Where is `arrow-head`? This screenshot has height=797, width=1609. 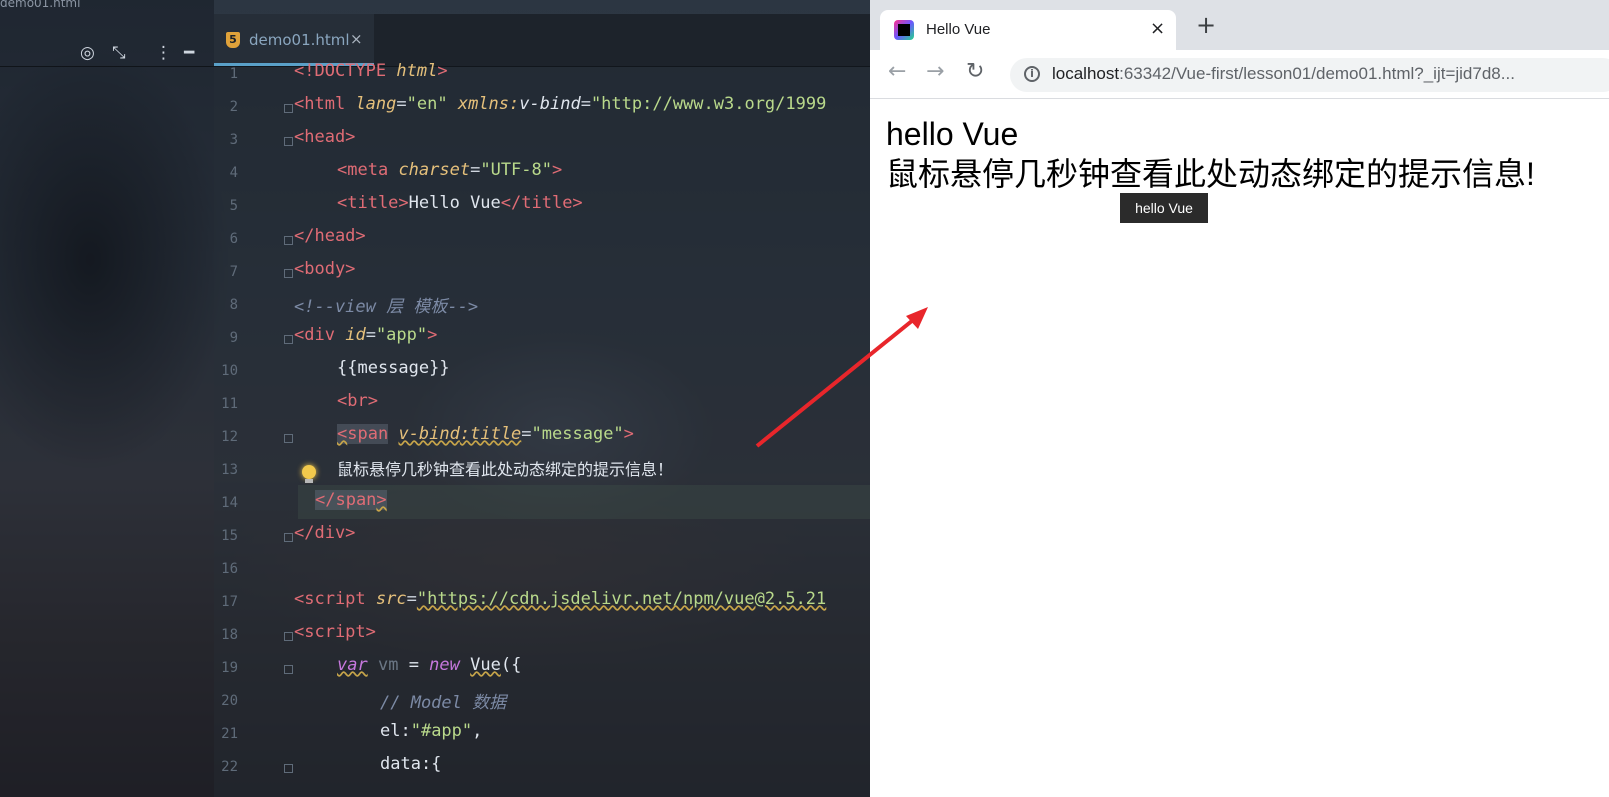
arrow-head is located at coordinates (917, 318).